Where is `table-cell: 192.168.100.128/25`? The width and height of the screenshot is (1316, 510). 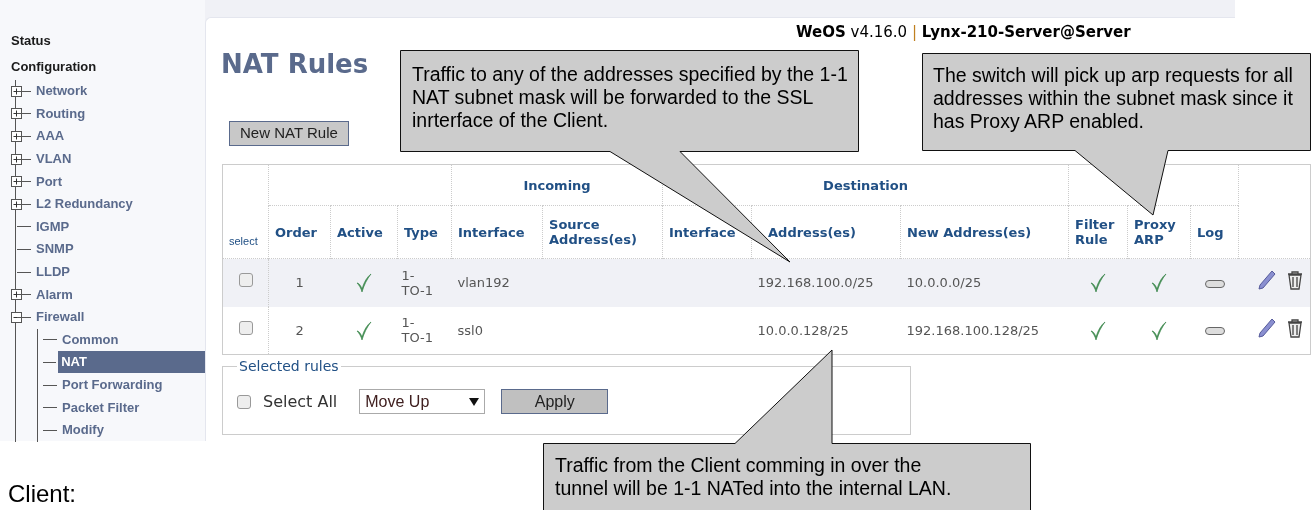 table-cell: 192.168.100.128/25 is located at coordinates (973, 330).